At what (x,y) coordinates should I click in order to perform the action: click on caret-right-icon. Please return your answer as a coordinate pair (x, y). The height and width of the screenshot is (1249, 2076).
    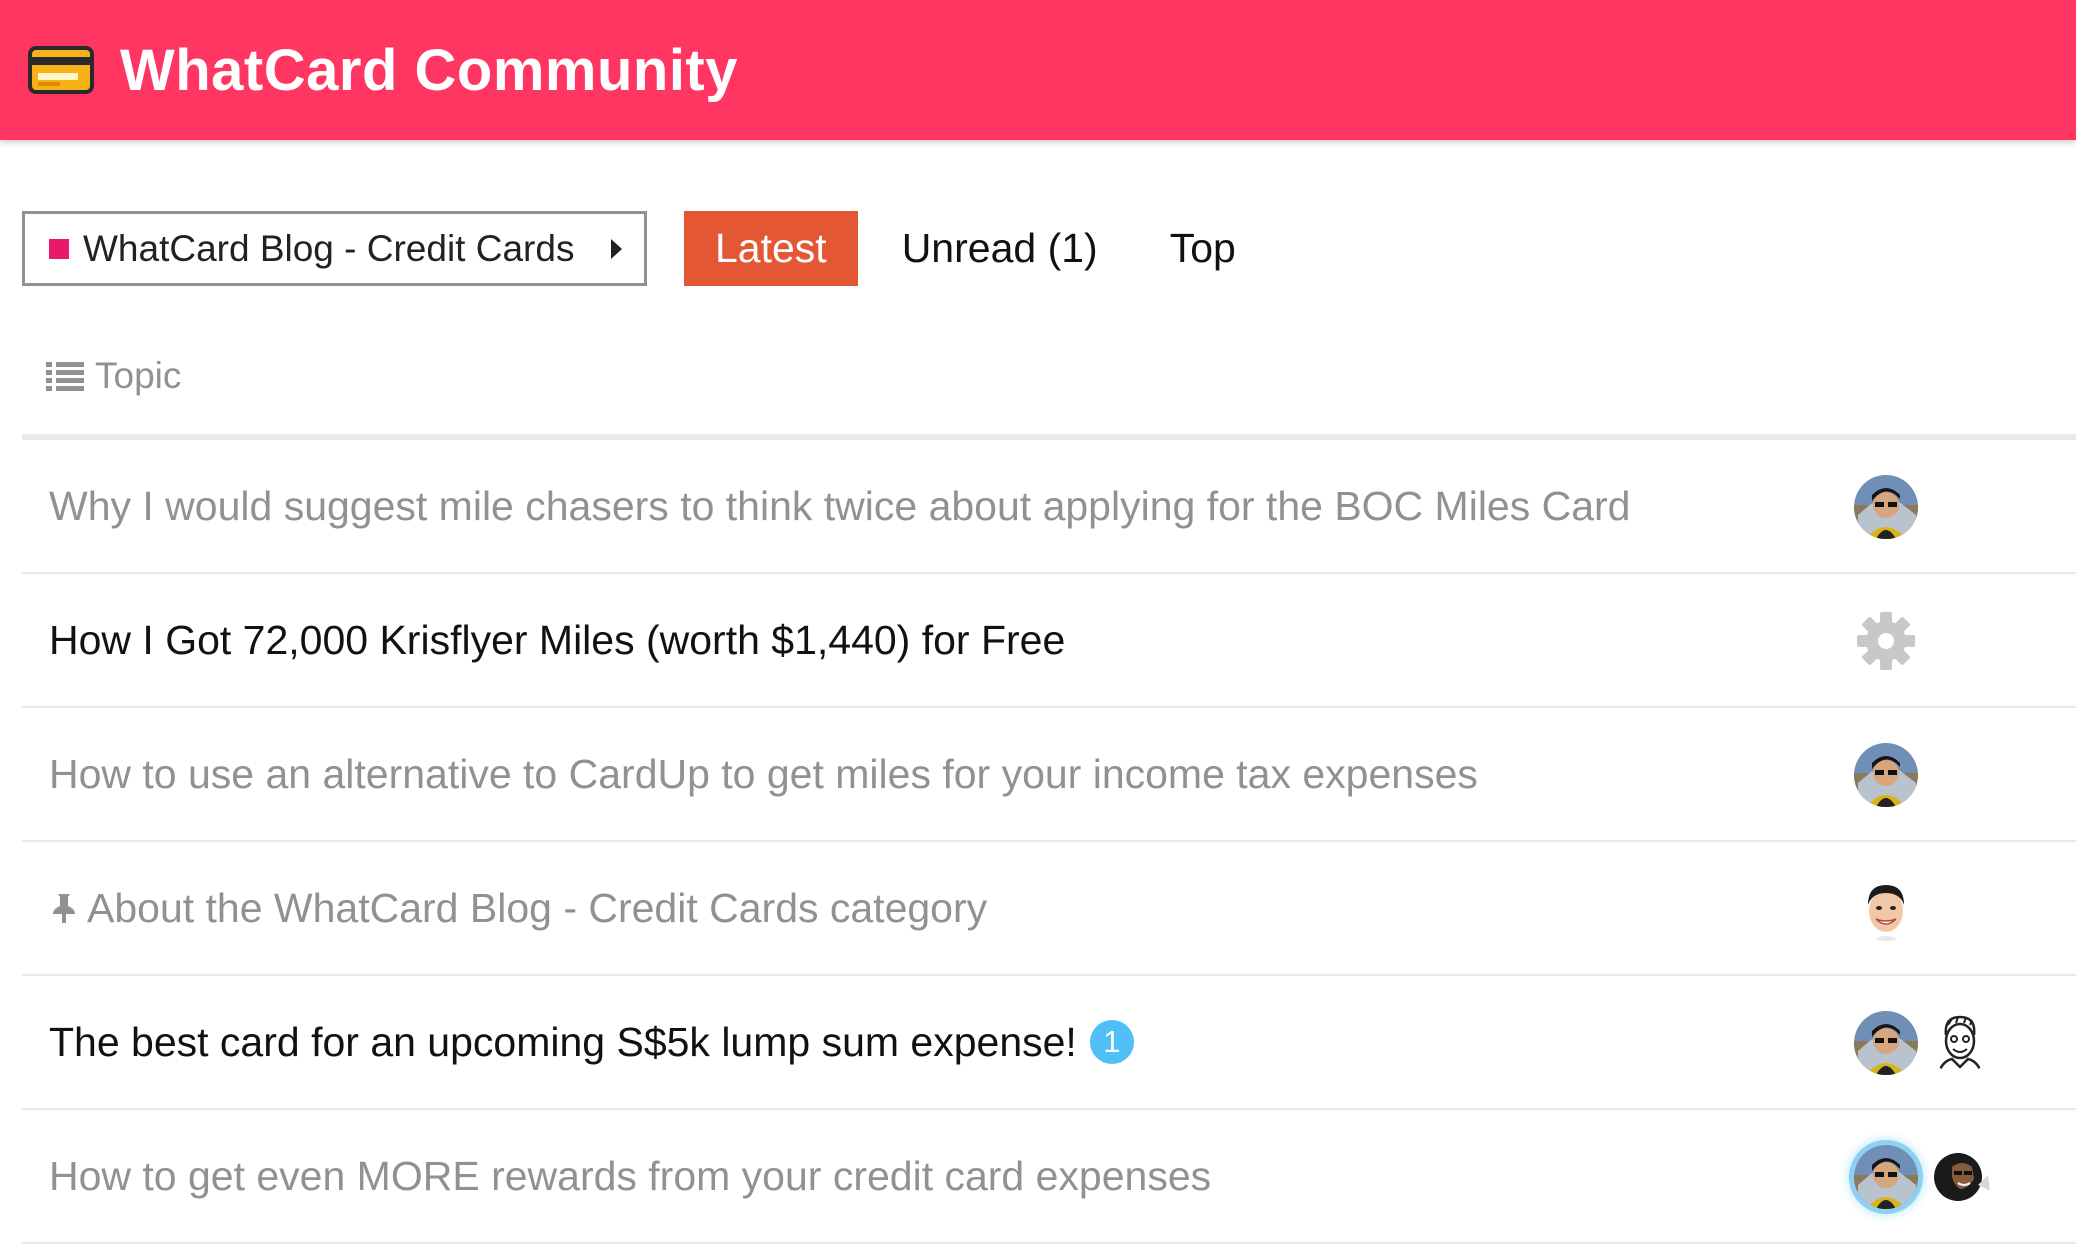
    Looking at the image, I should click on (616, 248).